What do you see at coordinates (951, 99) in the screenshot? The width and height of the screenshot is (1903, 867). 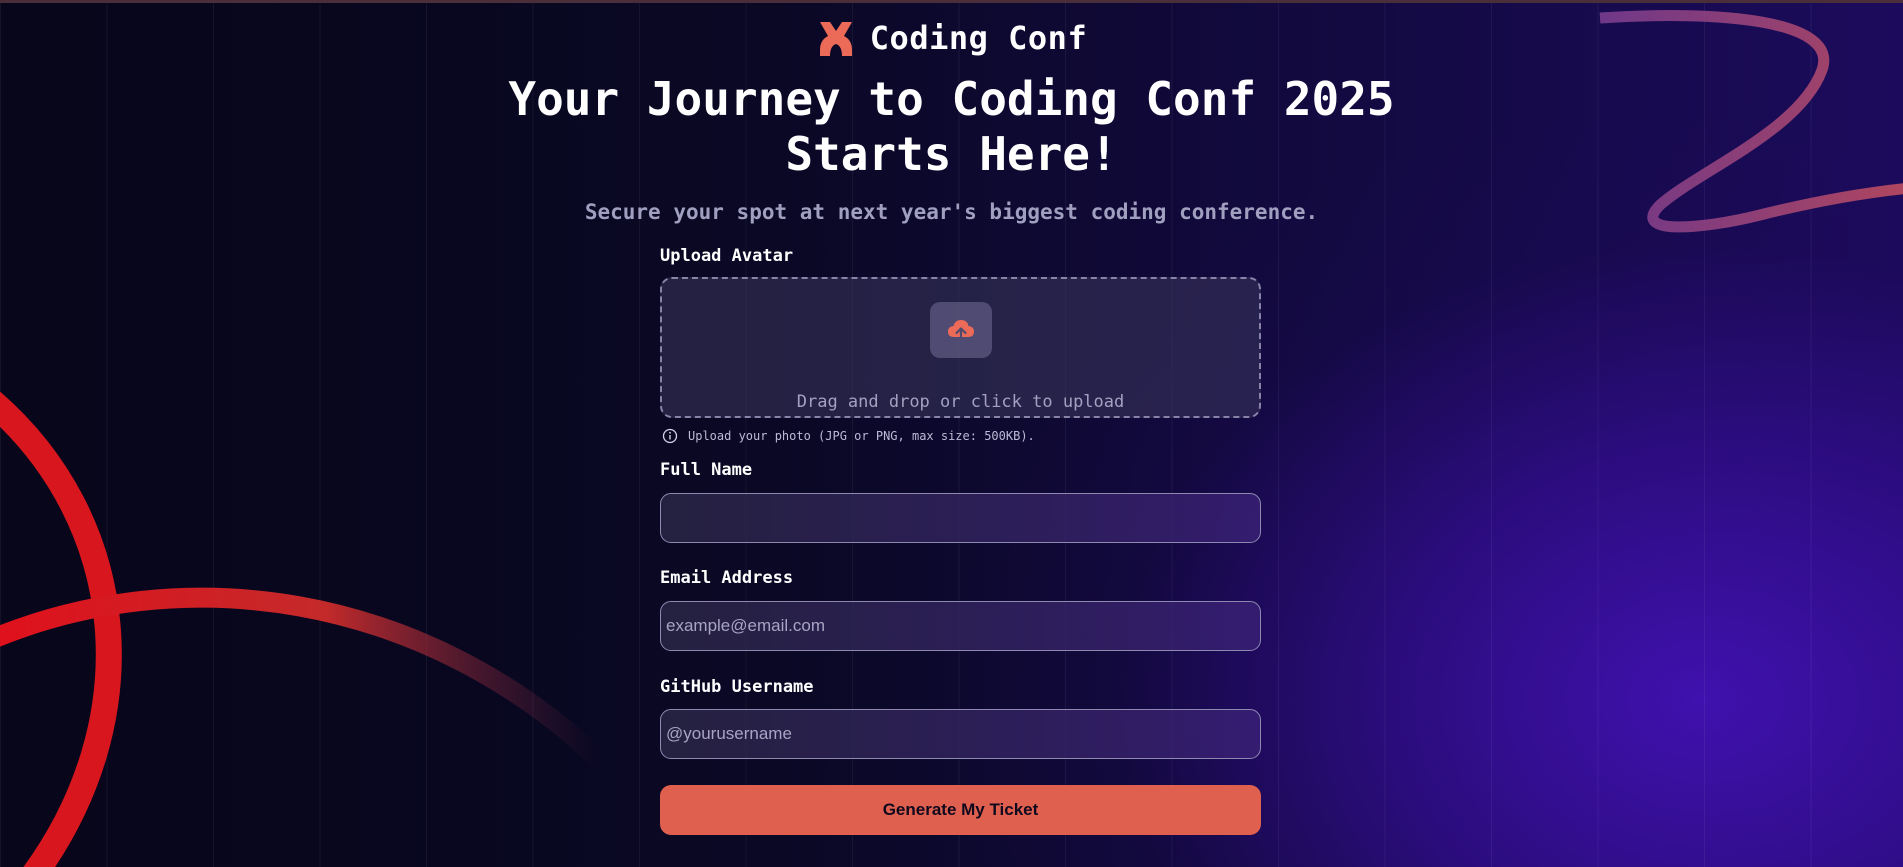 I see `title-line-1: Your Journey to Coding Conf 2025` at bounding box center [951, 99].